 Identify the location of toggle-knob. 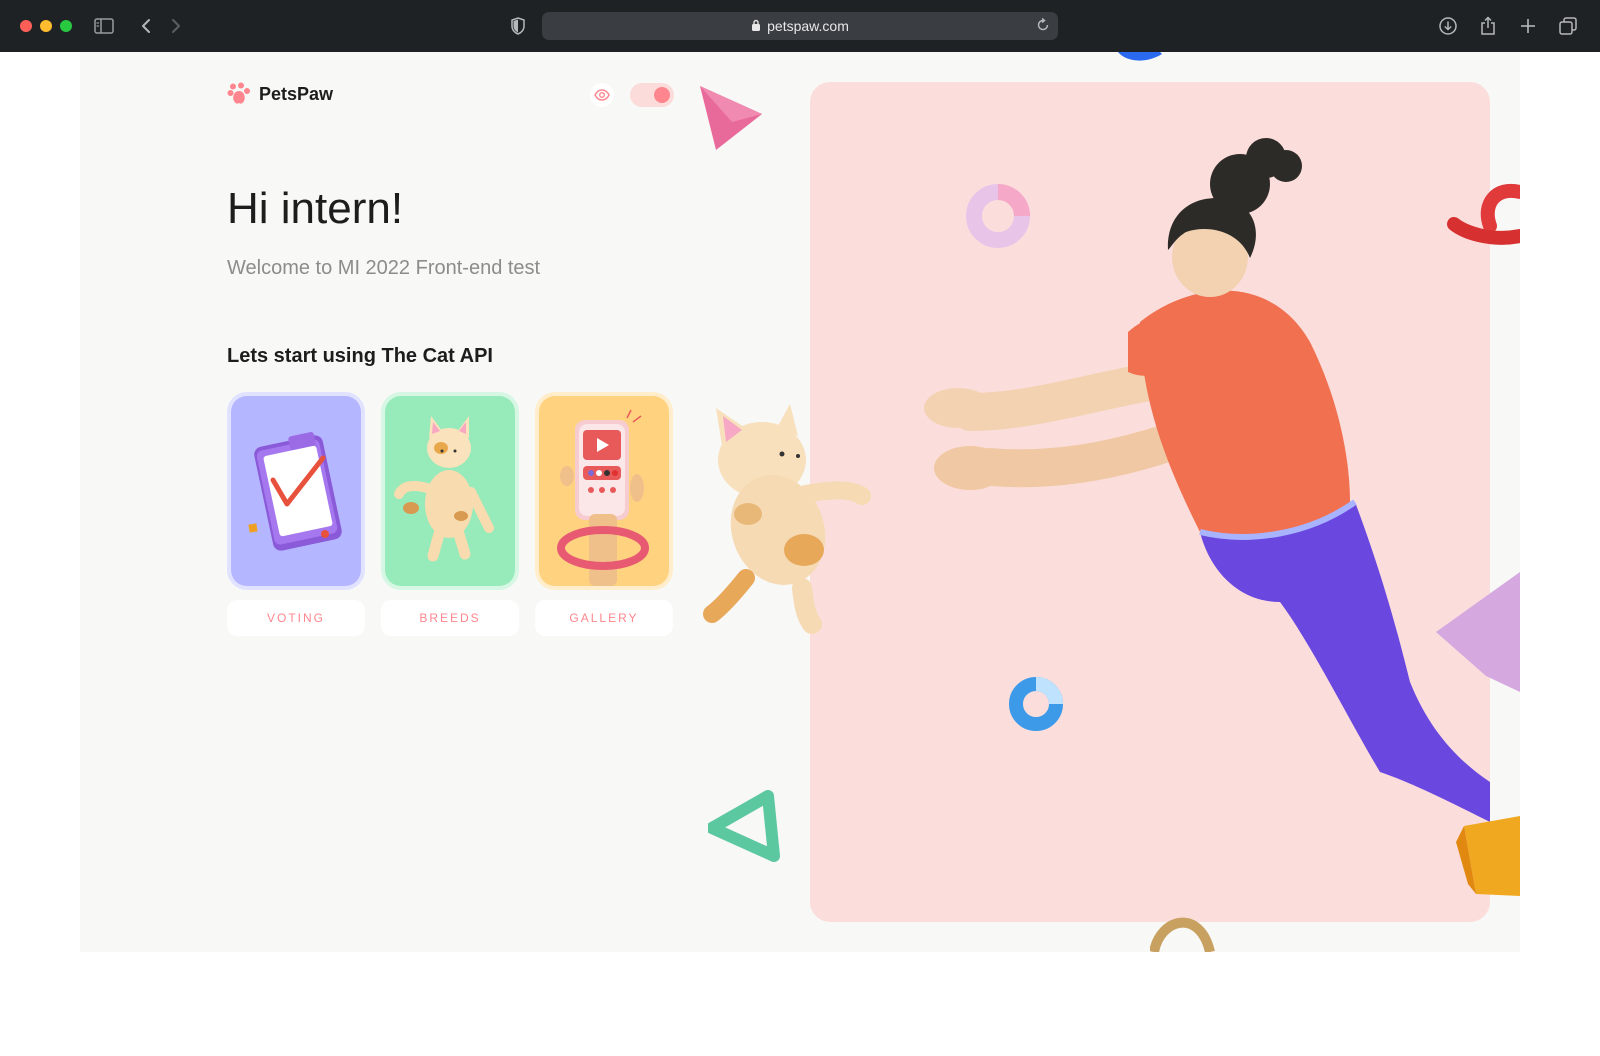
(662, 95).